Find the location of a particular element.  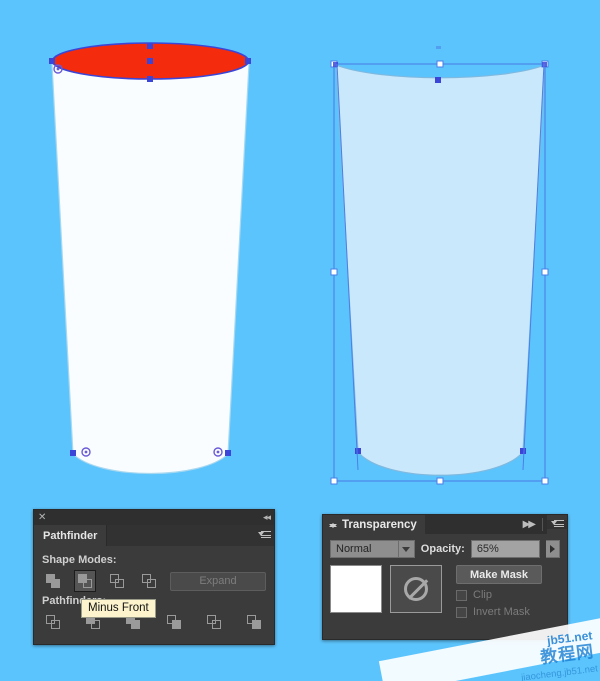

chevron-down-icon is located at coordinates (405, 549).